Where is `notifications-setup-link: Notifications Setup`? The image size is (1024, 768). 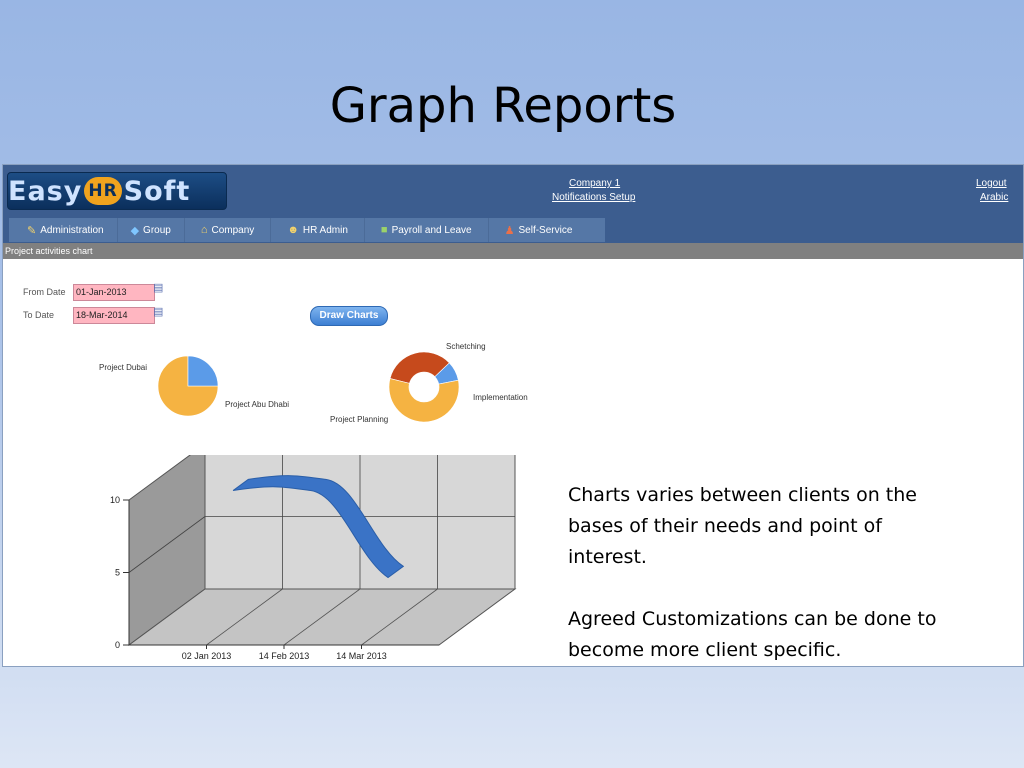
notifications-setup-link: Notifications Setup is located at coordinates (593, 197).